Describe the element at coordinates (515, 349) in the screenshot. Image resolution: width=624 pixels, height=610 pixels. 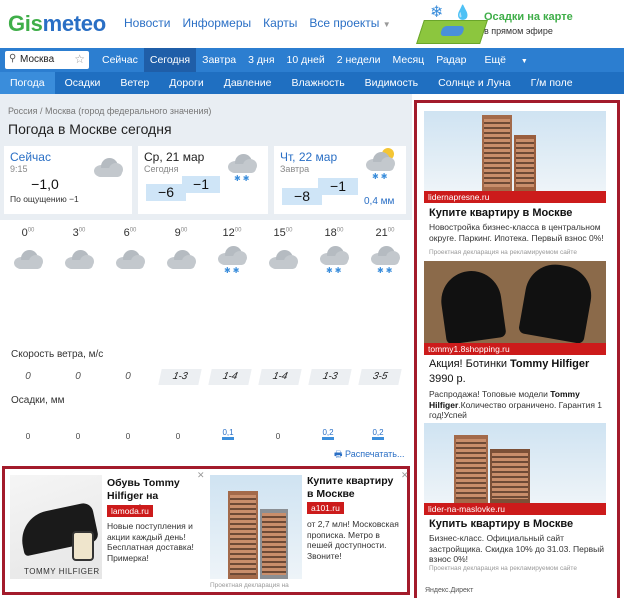
I see `ad-domain: tommy1.8shopping.ru` at that location.